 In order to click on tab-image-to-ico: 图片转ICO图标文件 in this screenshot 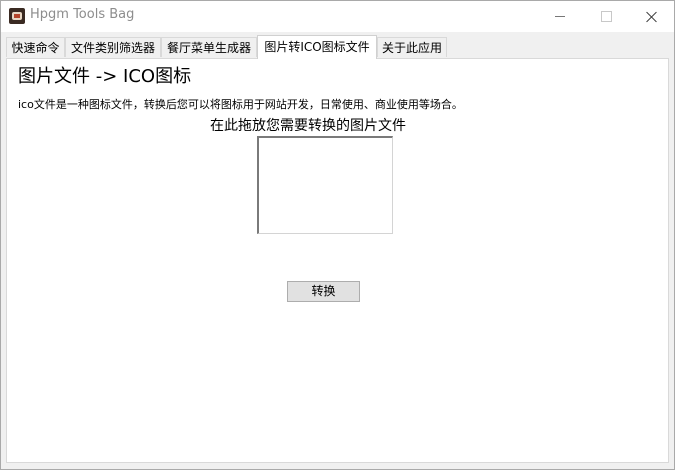, I will do `click(317, 47)`.